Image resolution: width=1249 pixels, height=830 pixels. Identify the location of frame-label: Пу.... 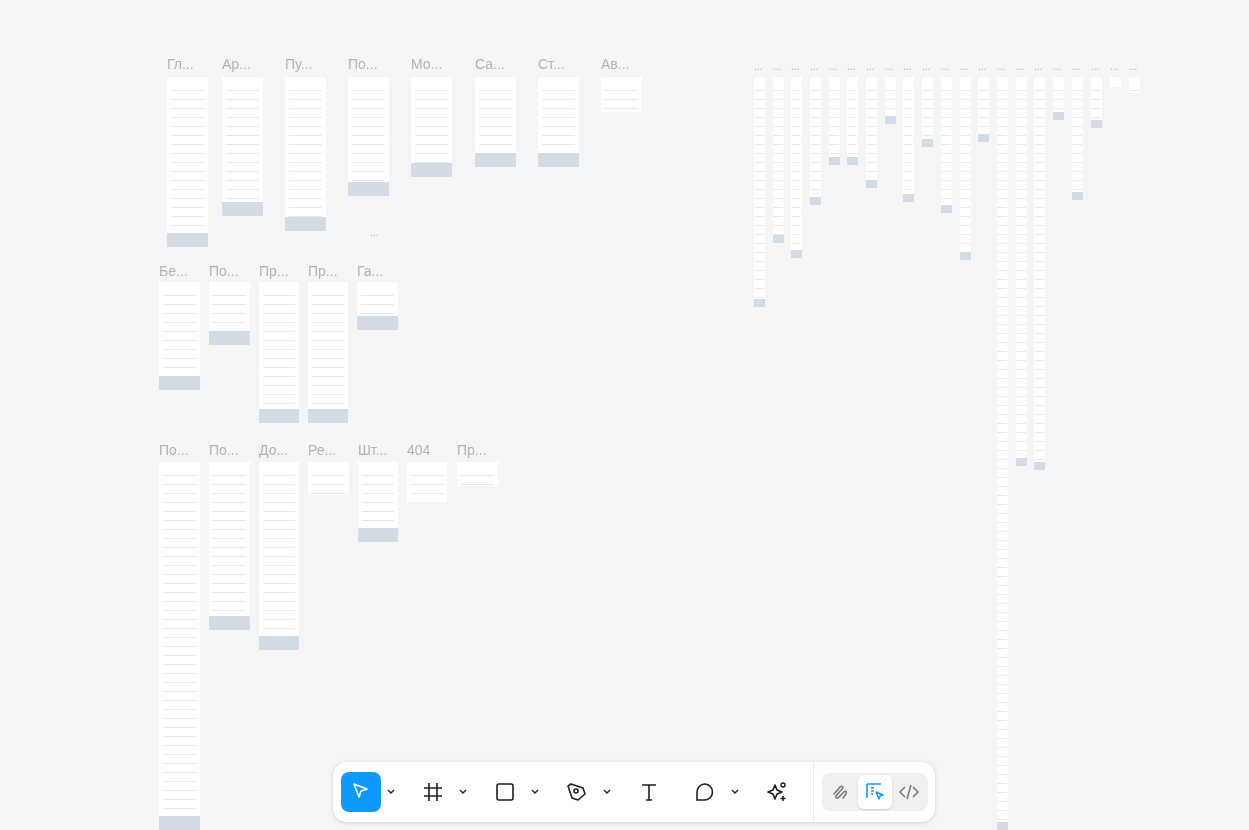
(299, 64).